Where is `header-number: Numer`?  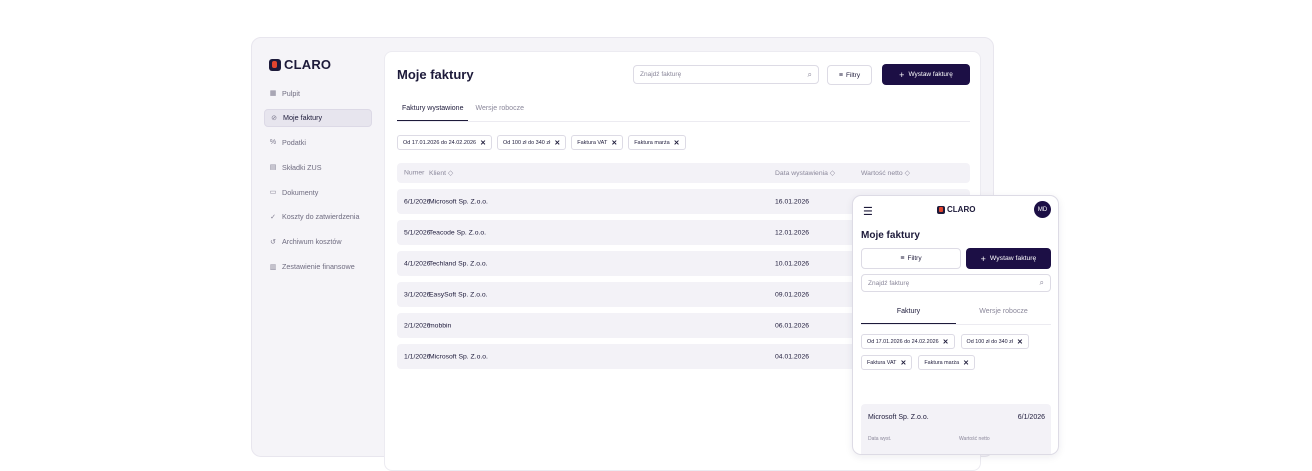 header-number: Numer is located at coordinates (414, 173).